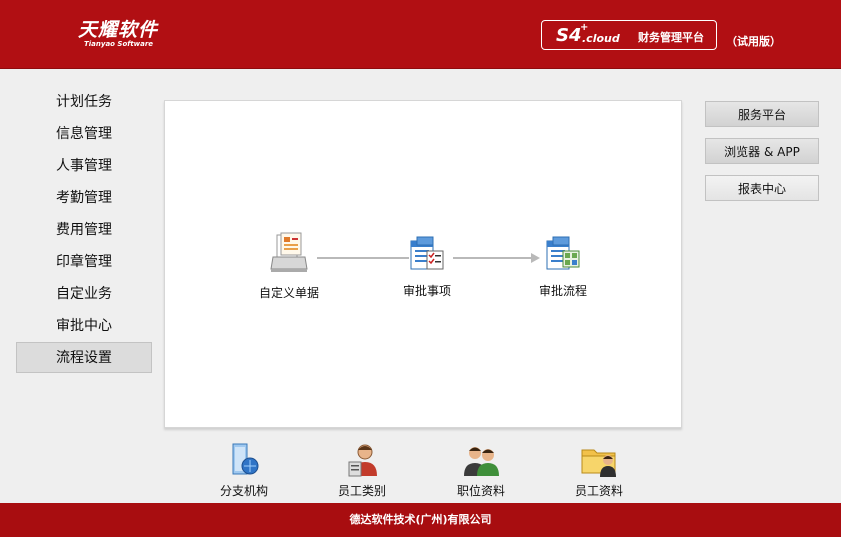  What do you see at coordinates (629, 35) in the screenshot?
I see `product-badge: S4 + .cloud 财务管理平台` at bounding box center [629, 35].